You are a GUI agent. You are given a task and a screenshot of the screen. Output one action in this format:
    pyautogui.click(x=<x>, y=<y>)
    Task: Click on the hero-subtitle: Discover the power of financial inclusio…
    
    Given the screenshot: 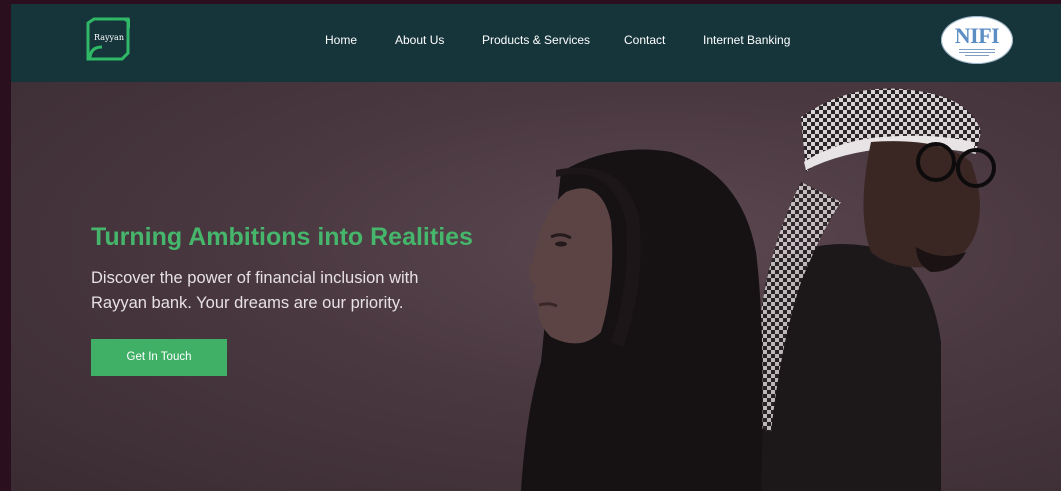 What is the action you would take?
    pyautogui.click(x=255, y=290)
    